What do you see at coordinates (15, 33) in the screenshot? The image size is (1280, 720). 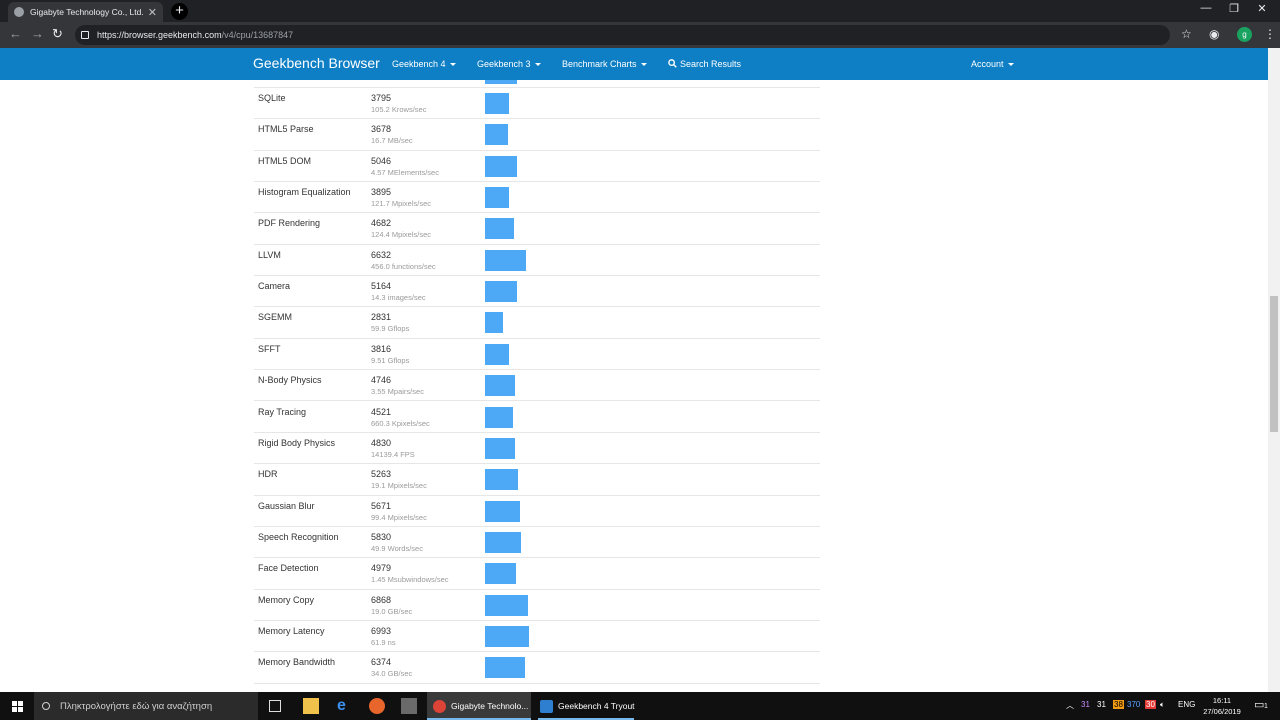 I see `back-icon: ←` at bounding box center [15, 33].